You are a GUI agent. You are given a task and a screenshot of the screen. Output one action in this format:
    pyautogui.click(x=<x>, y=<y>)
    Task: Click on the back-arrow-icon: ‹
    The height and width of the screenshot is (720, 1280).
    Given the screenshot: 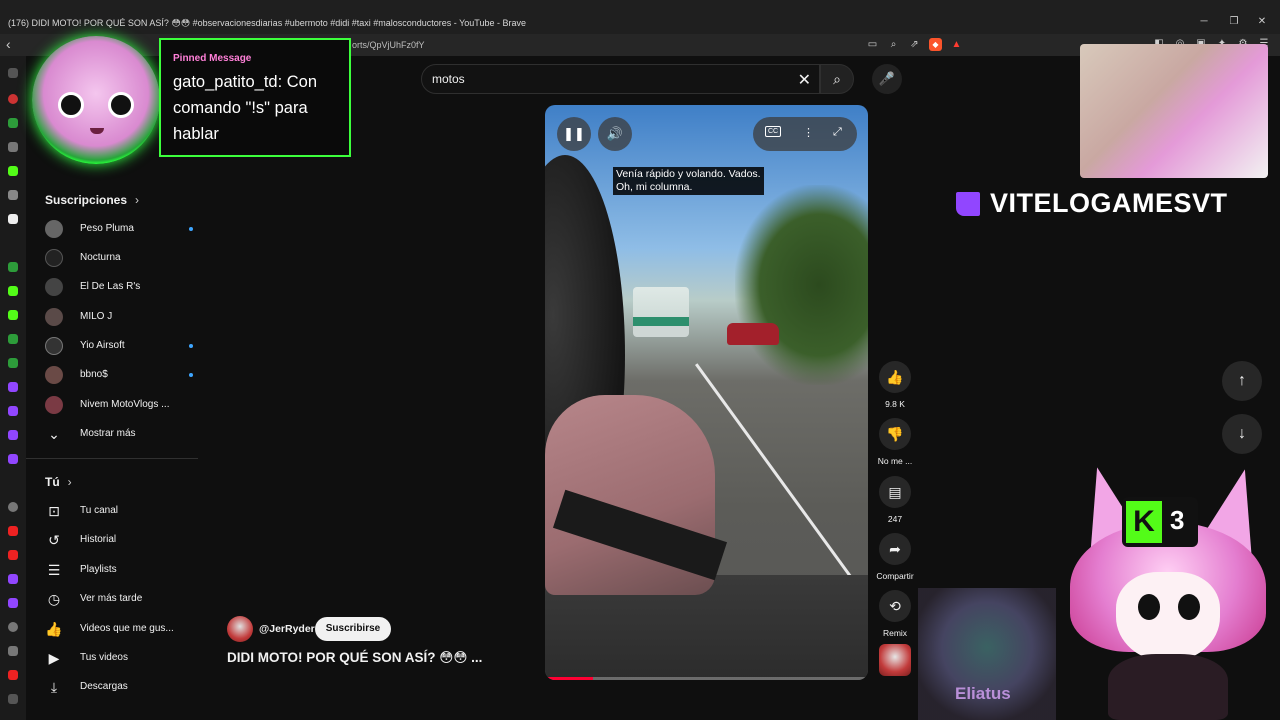 What is the action you would take?
    pyautogui.click(x=8, y=44)
    